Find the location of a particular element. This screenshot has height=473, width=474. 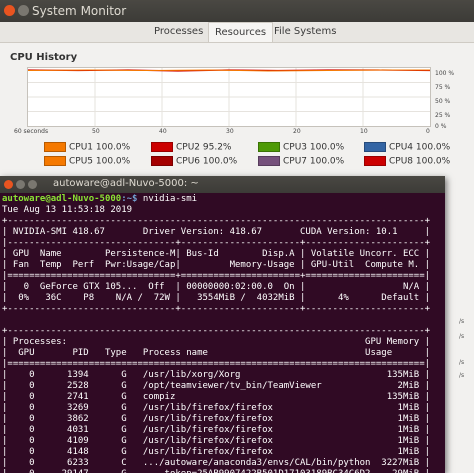

terminal-titlebar: autoware@adl-Nuvo-5000: ~ is located at coordinates (222, 184).